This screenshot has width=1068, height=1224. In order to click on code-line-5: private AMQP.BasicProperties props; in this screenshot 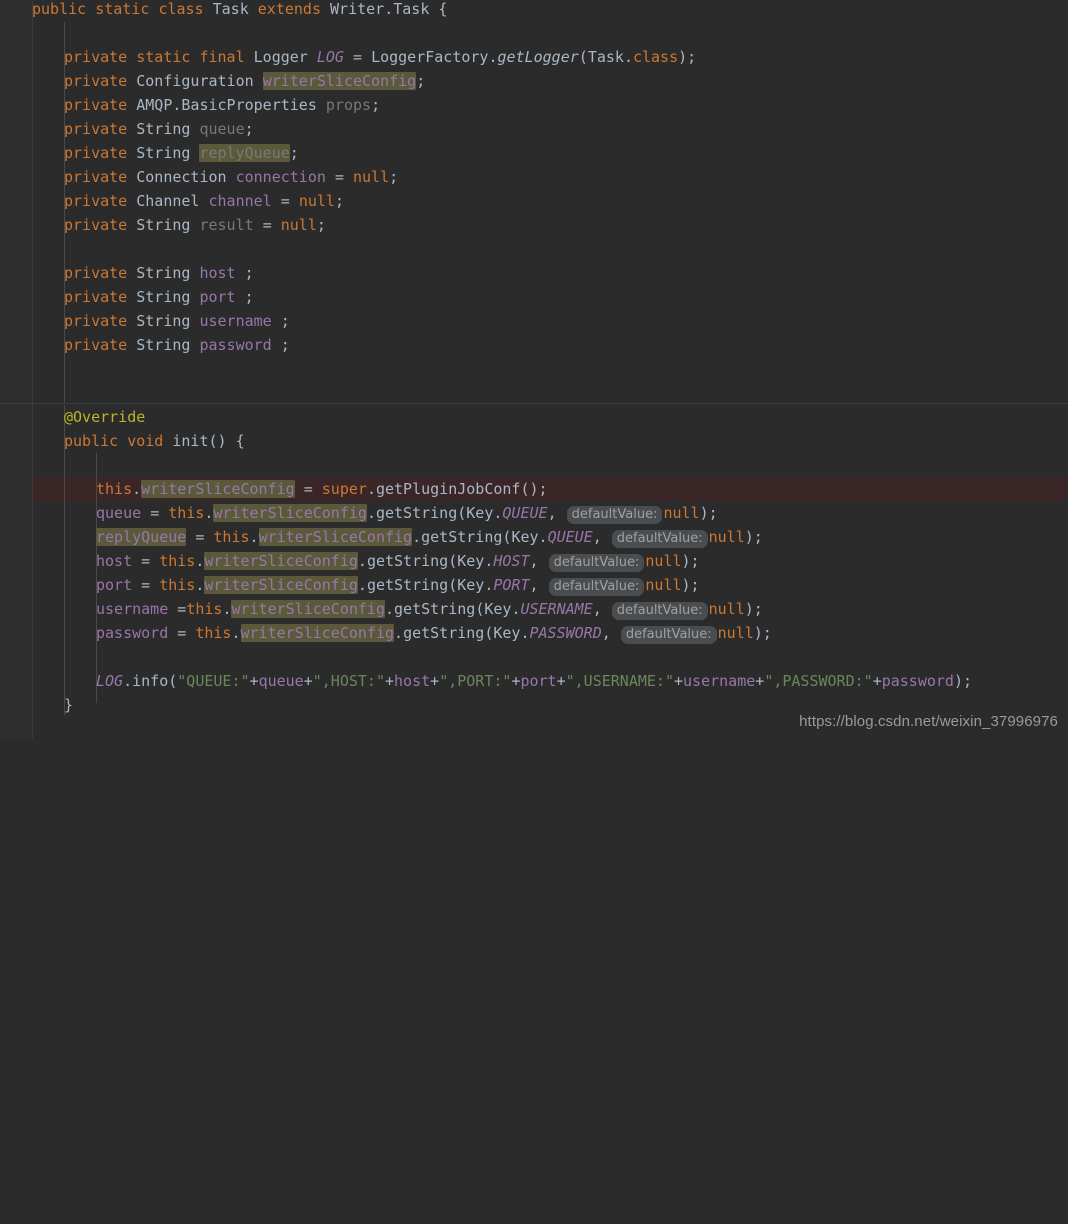, I will do `click(190, 105)`.